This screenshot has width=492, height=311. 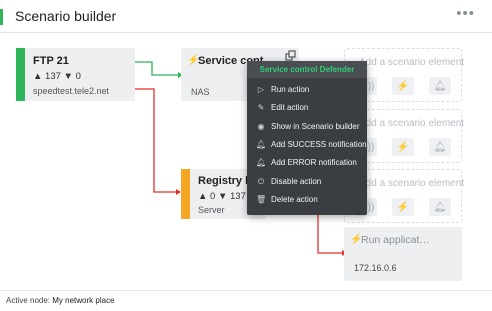 I want to click on node-stats: ▲ 137 ▼ 0, so click(x=57, y=76).